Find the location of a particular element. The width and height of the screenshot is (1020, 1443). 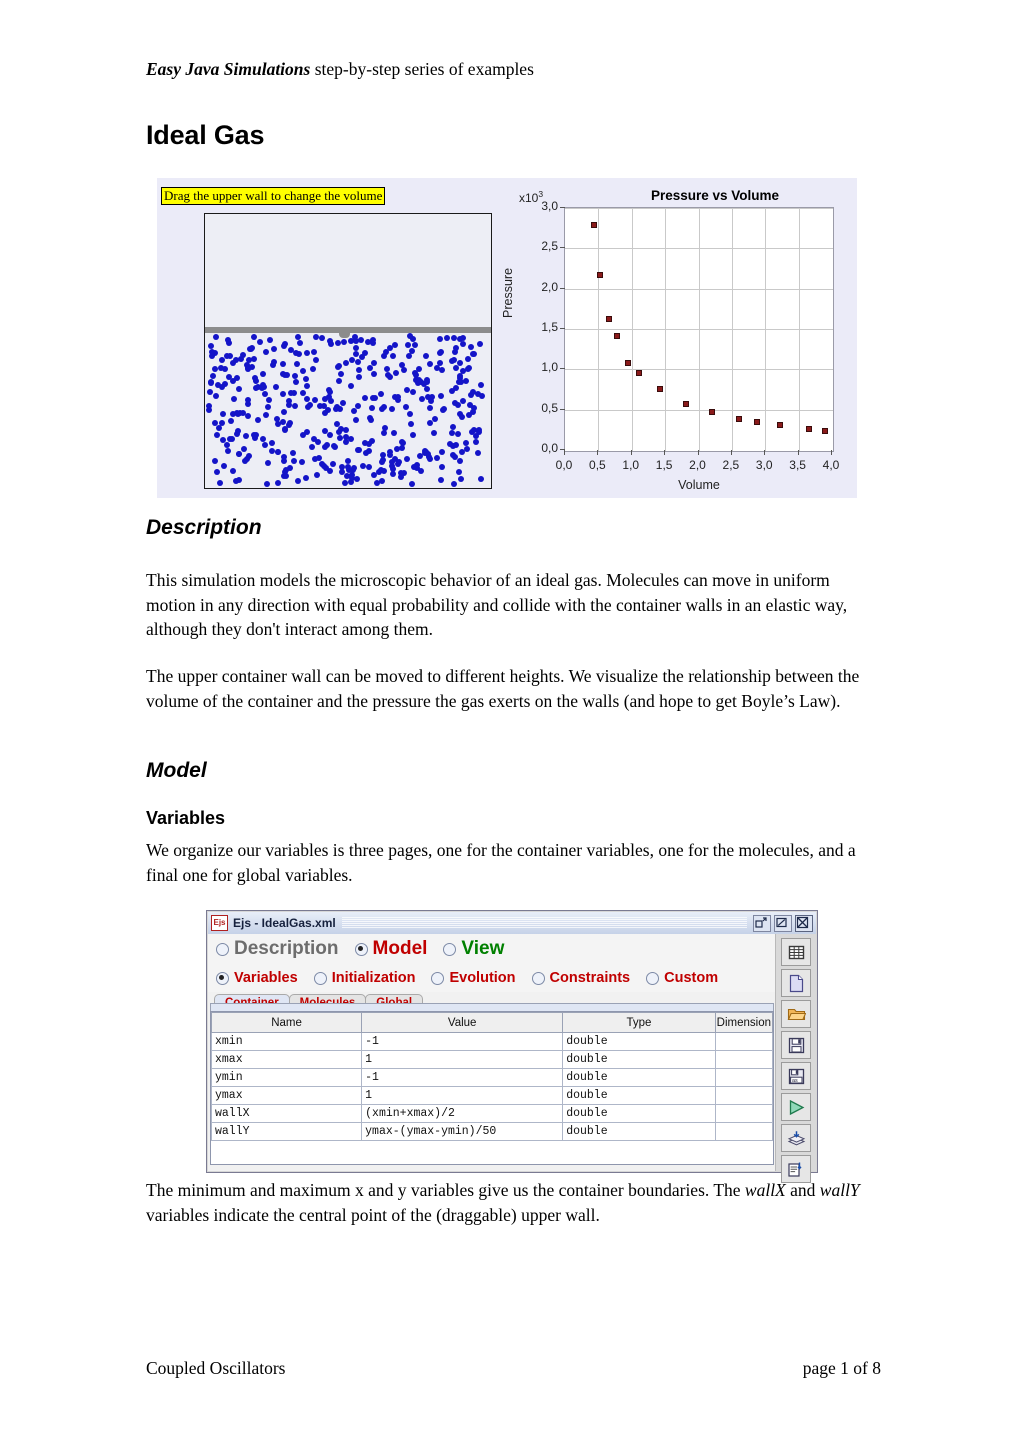

package-button is located at coordinates (796, 1138).